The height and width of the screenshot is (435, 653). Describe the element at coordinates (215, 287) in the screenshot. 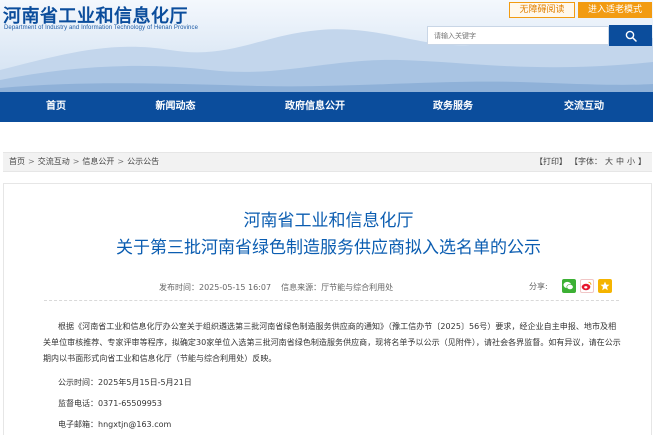

I see `publish-time: 发布时间：2025-05-15 16:07` at that location.